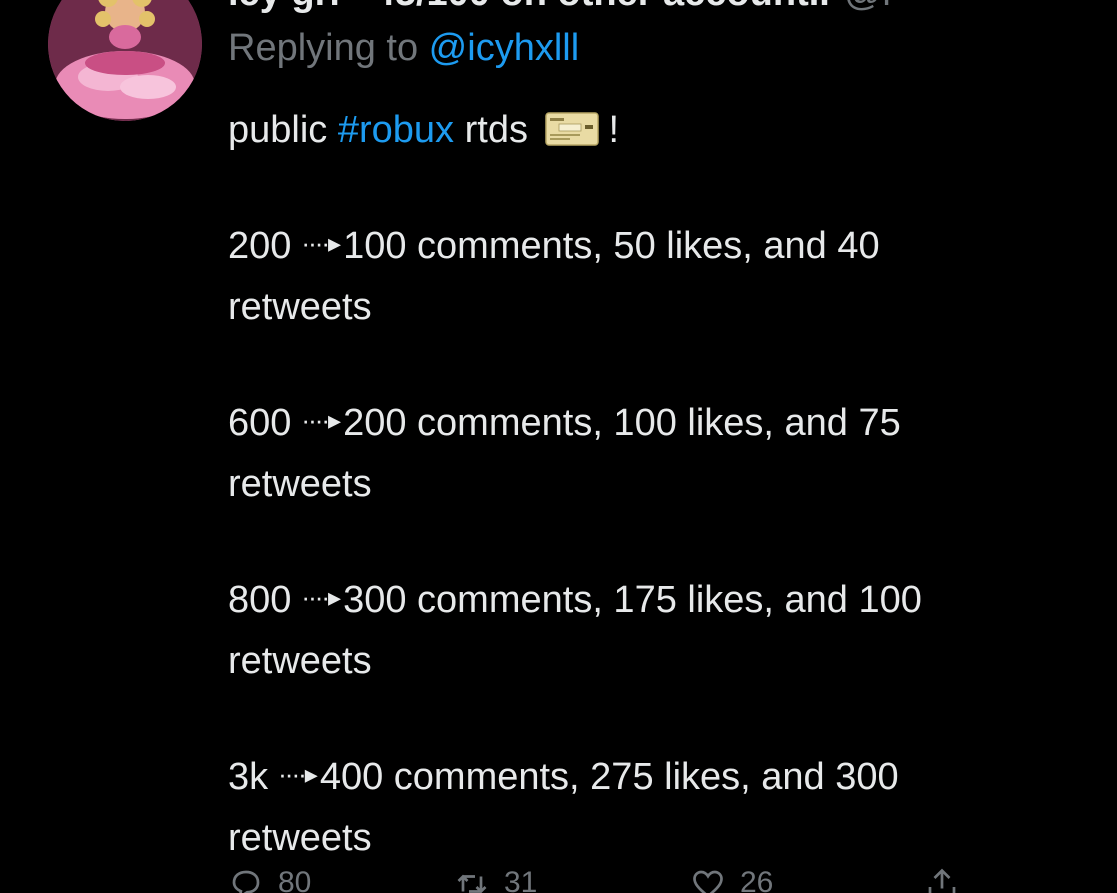 This screenshot has height=893, width=1117. I want to click on replying-prefix: Replying to, so click(328, 48).